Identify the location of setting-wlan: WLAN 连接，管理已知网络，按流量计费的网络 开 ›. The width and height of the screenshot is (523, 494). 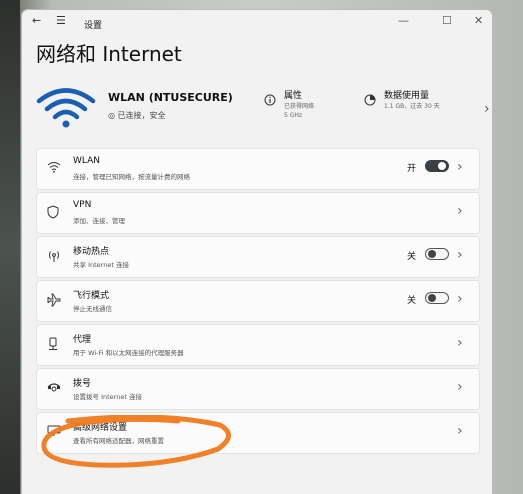
(258, 169).